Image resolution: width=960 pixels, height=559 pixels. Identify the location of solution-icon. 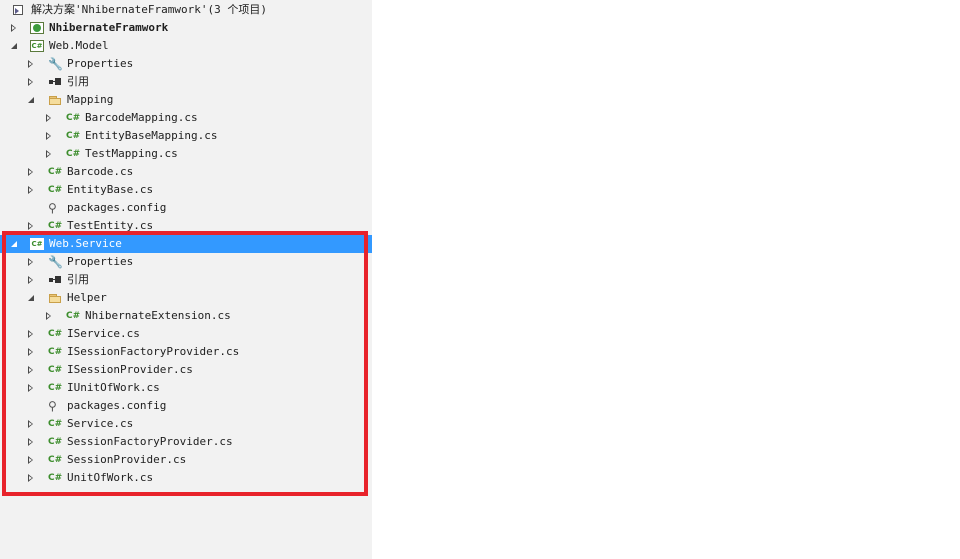
(19, 10).